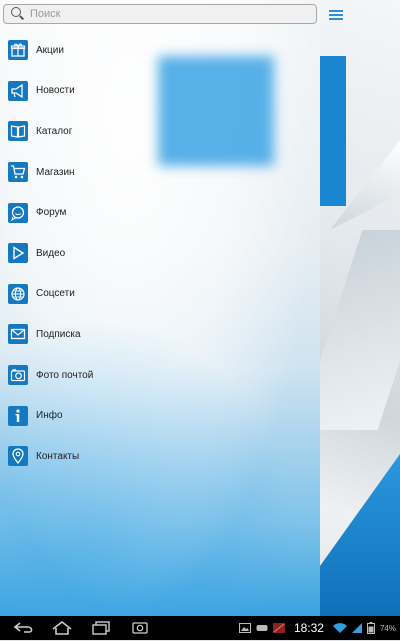 The height and width of the screenshot is (641, 400). Describe the element at coordinates (160, 91) in the screenshot. I see `menu-item-news: Новости` at that location.